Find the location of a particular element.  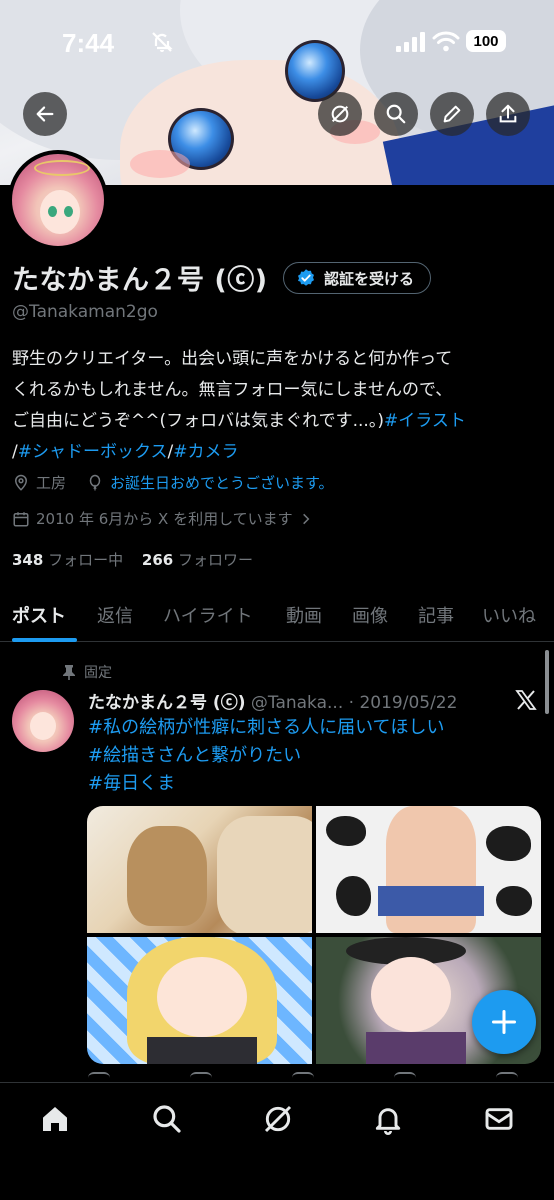

scrollbar is located at coordinates (547, 682).